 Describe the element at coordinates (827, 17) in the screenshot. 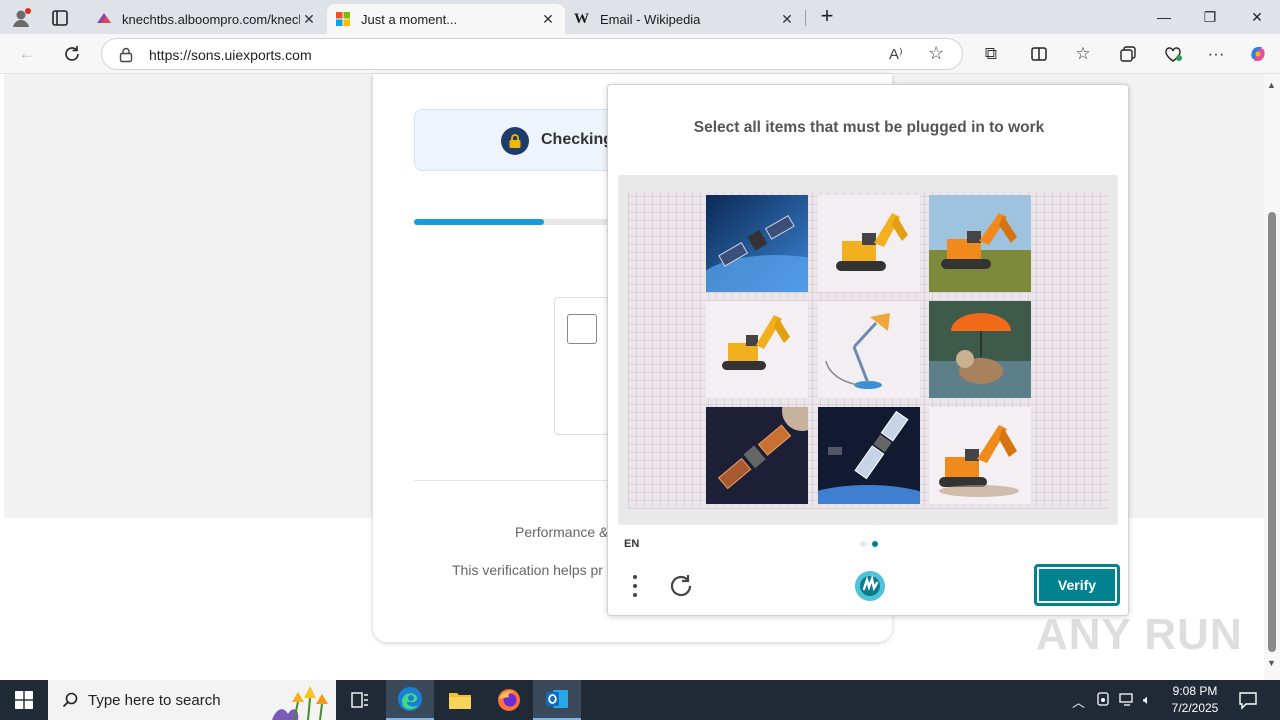

I see `new-tab-button: +` at that location.